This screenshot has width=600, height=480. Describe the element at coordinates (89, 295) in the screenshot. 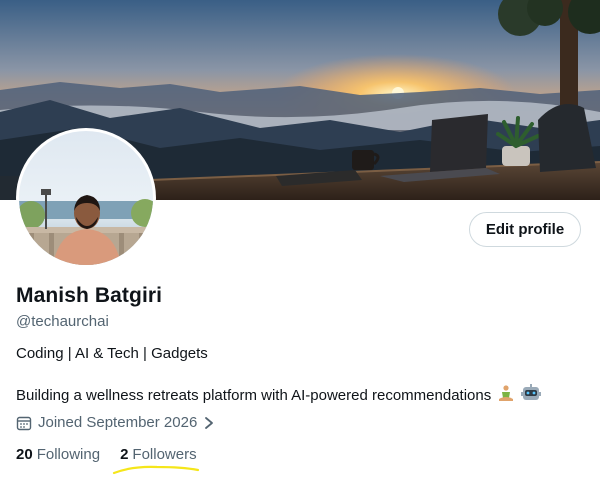

I see `display-name: Manish Batgiri` at that location.